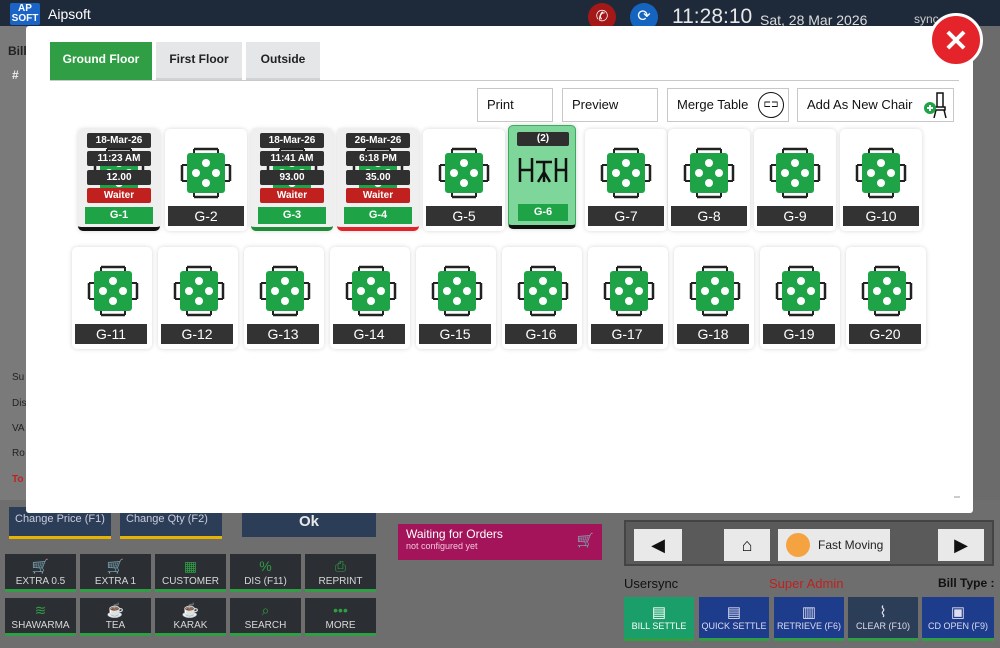  I want to click on order-amount: 93.00, so click(292, 177).